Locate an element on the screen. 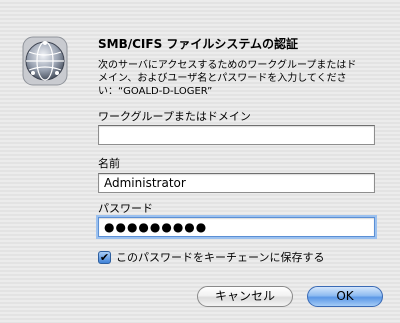  password-label: パスワード is located at coordinates (125, 208).